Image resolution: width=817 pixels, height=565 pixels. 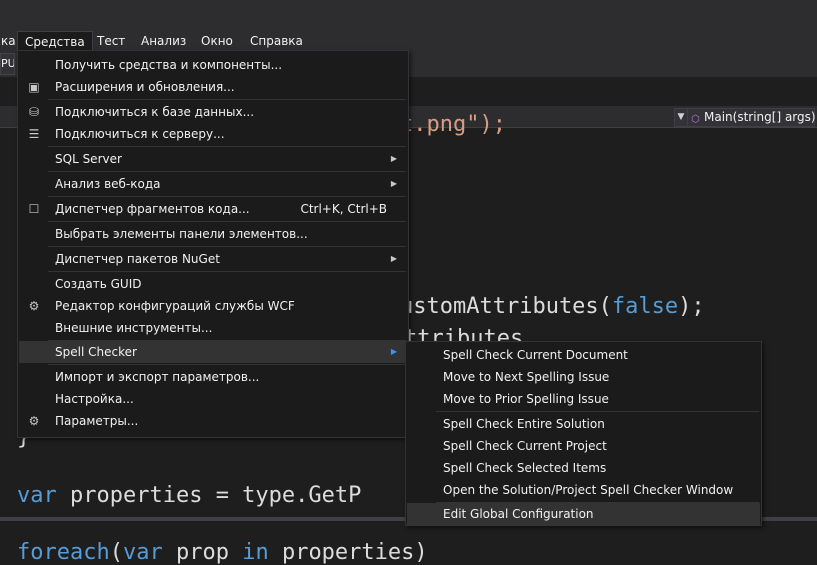 What do you see at coordinates (213, 306) in the screenshot?
I see `menu-item-wcf-editor: ⚙ Редактор конфигураций службы WCF` at bounding box center [213, 306].